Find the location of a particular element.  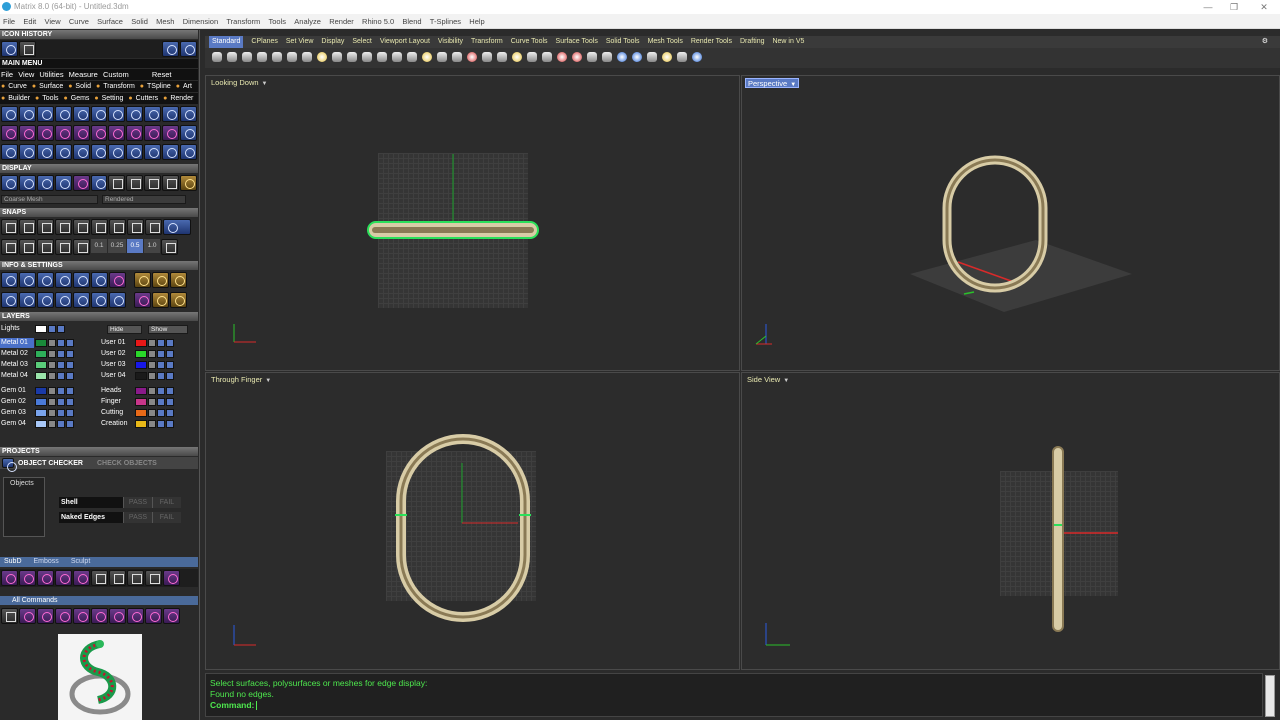

snap-point-icon is located at coordinates (45, 227).